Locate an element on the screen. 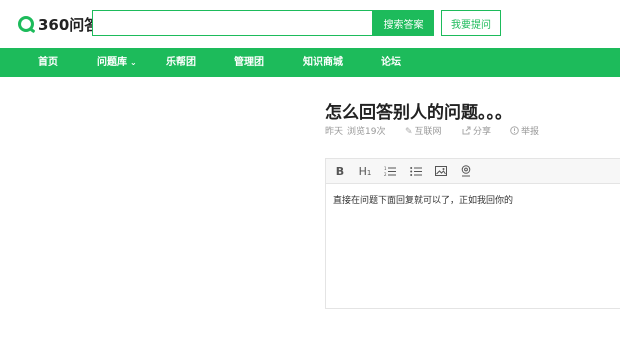 This screenshot has height=341, width=620. heading-icon: H1 is located at coordinates (365, 171).